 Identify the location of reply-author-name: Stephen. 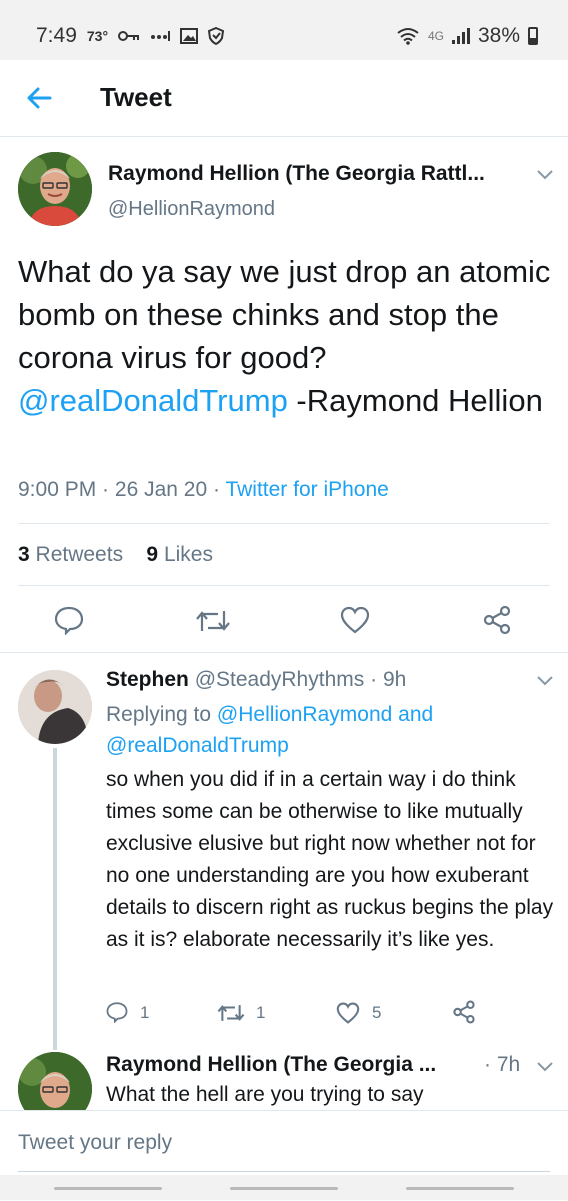
(147, 679).